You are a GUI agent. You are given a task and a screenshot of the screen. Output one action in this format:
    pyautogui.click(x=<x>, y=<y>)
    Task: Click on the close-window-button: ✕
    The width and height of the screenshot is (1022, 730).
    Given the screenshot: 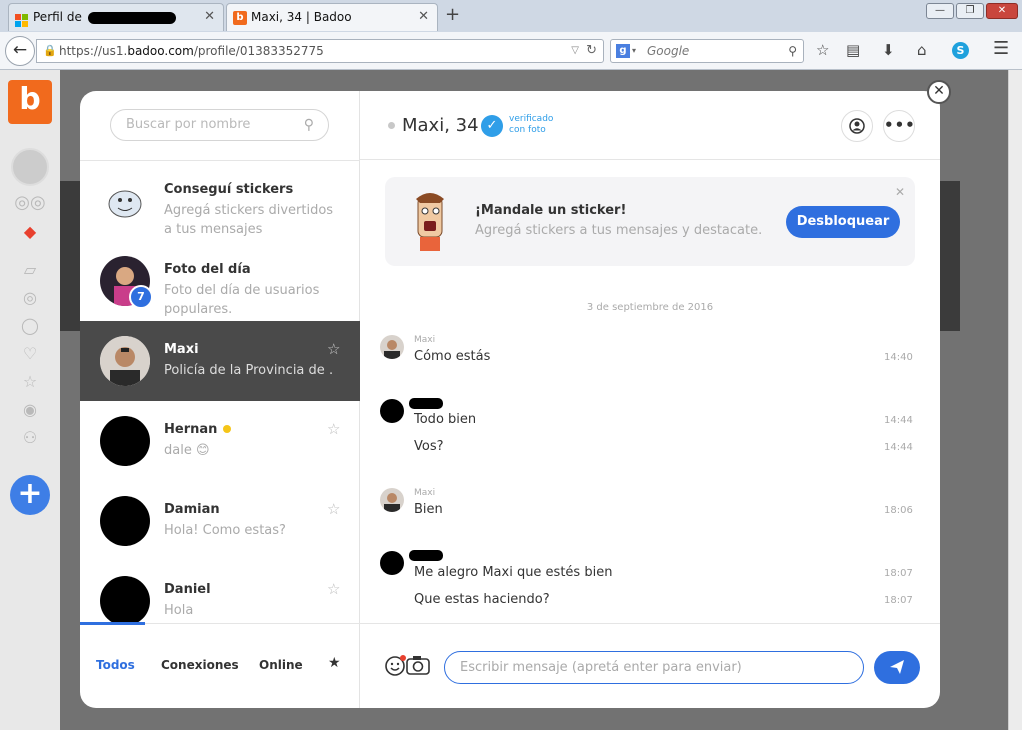 What is the action you would take?
    pyautogui.click(x=1002, y=11)
    